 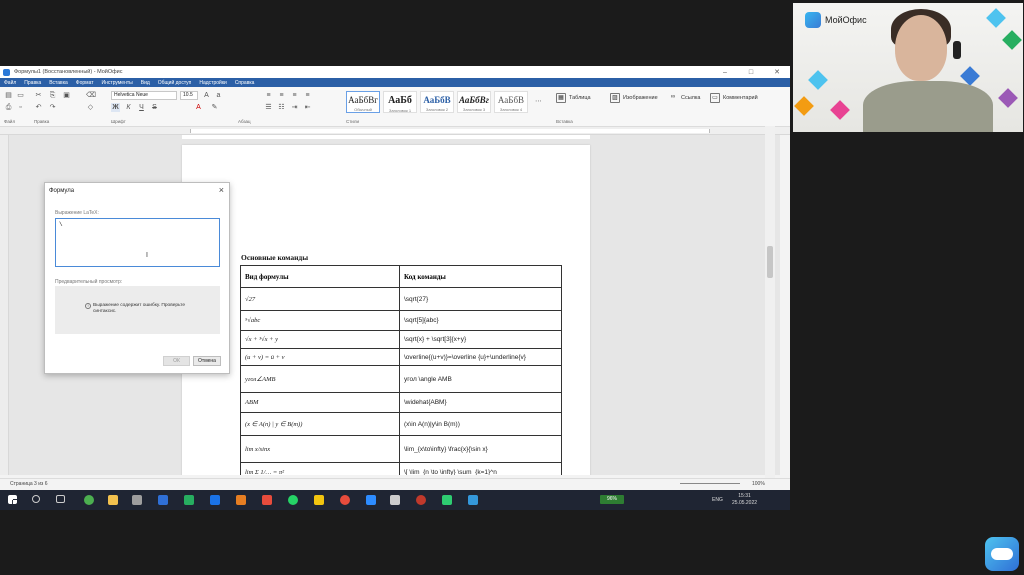 I want to click on clear-format-icon: ◇, so click(x=90, y=107).